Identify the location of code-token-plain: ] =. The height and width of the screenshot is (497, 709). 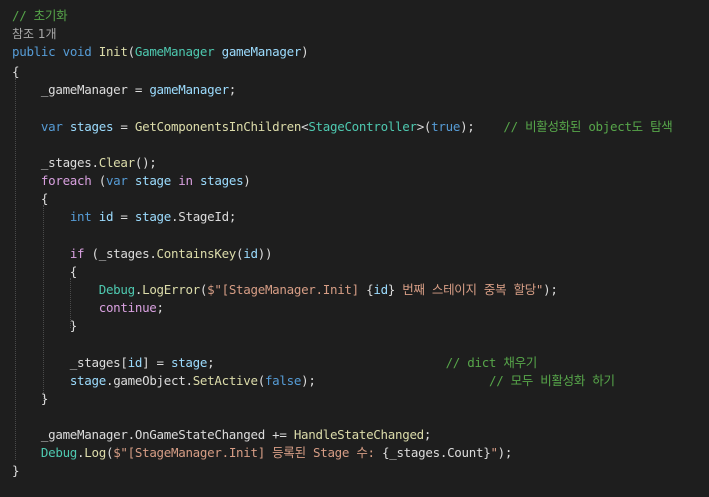
(156, 362).